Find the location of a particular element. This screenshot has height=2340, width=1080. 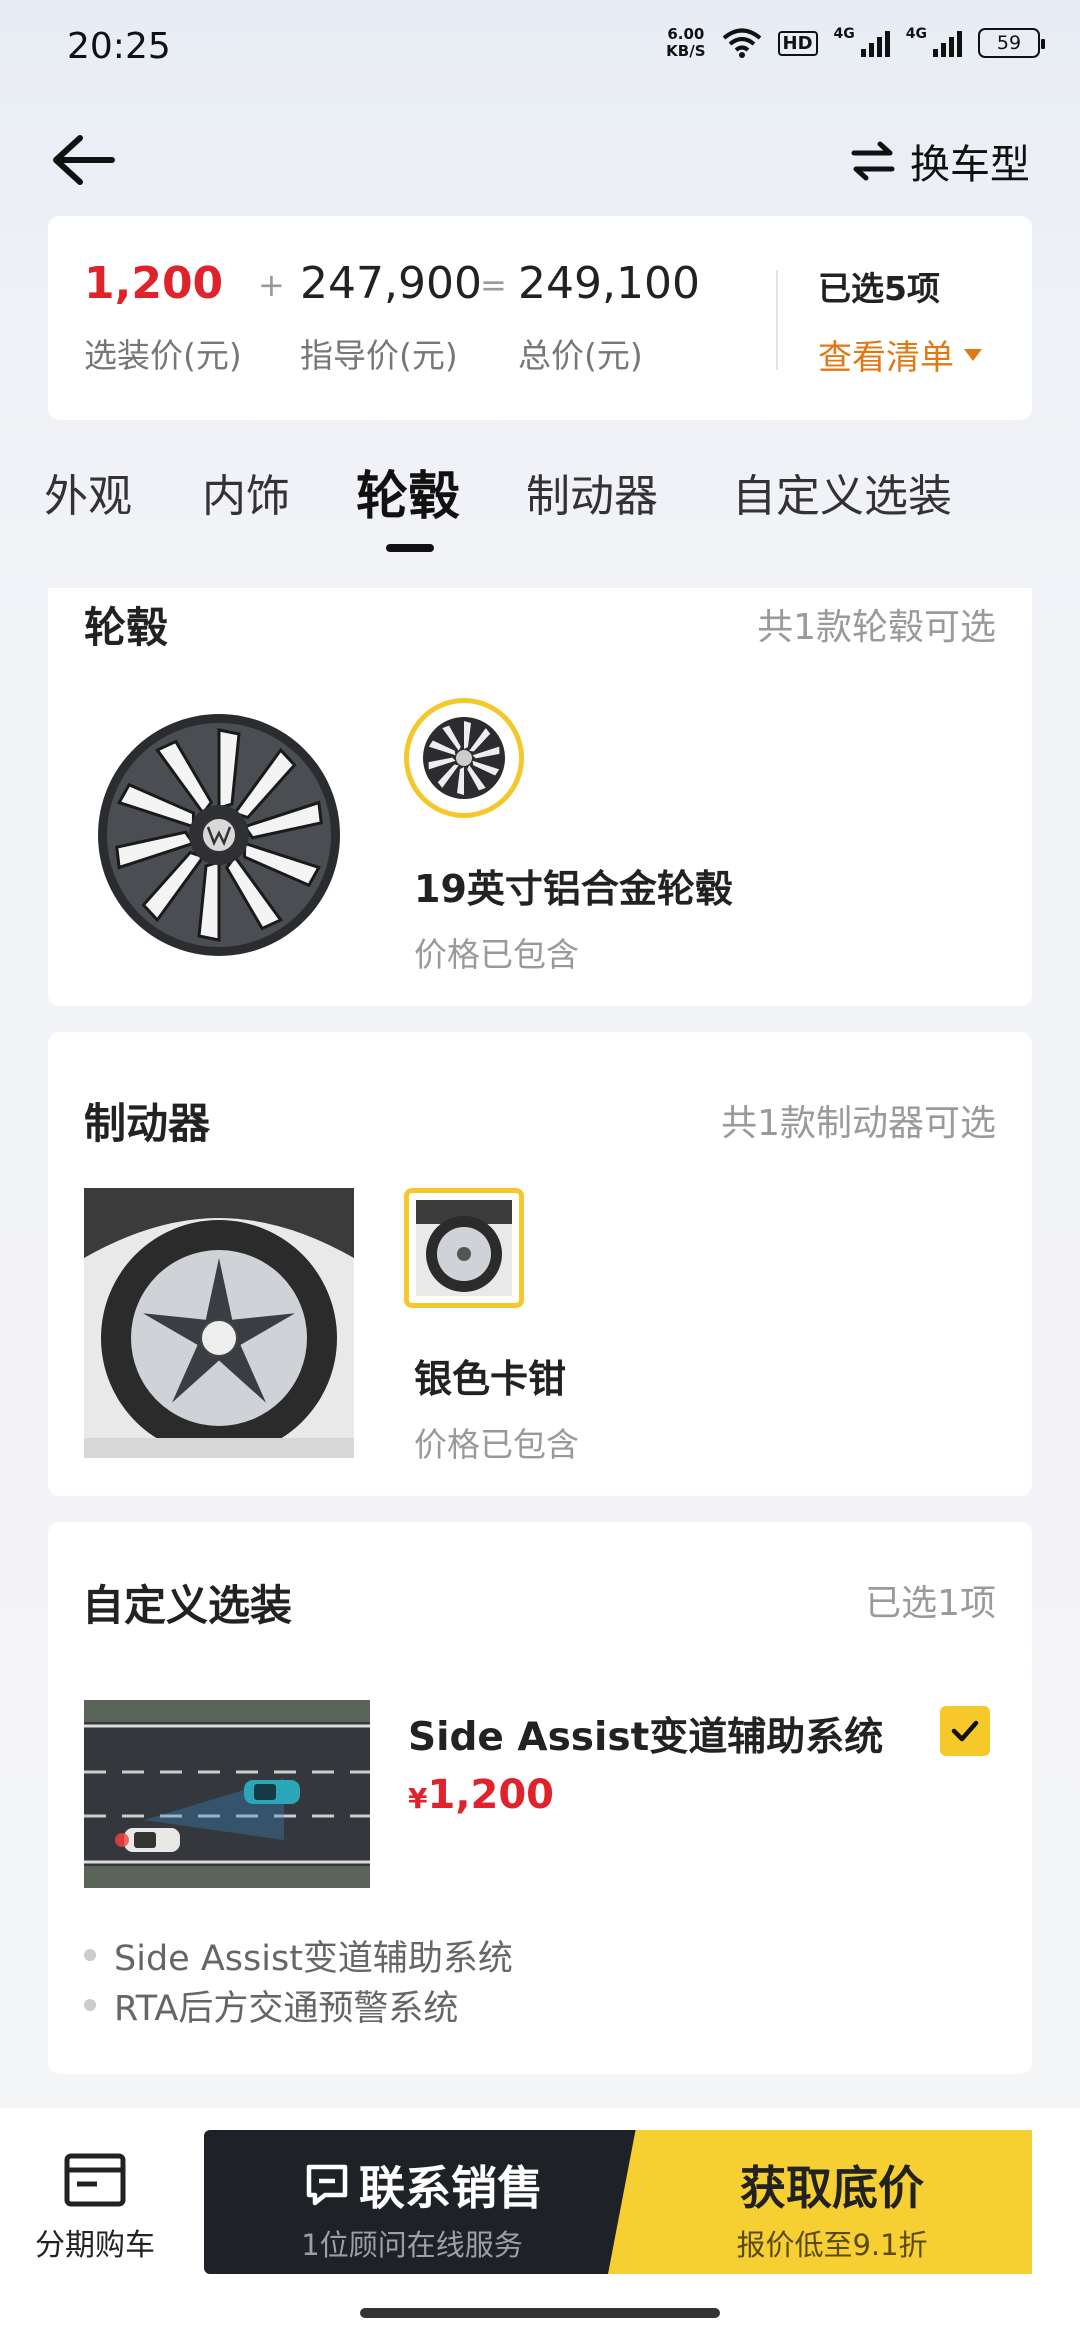

net-speed-value: 6.00 is located at coordinates (686, 34).